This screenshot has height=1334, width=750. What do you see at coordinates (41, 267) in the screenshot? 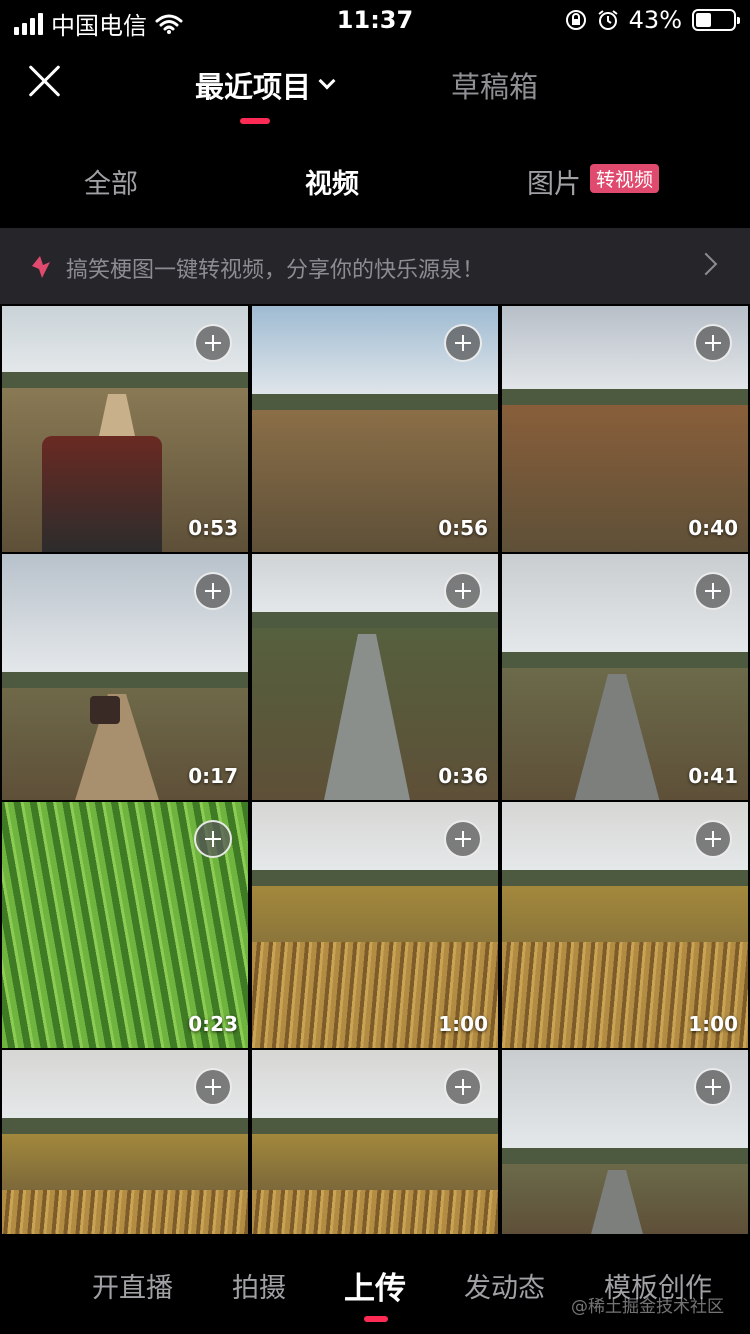
I see `lightning-icon` at bounding box center [41, 267].